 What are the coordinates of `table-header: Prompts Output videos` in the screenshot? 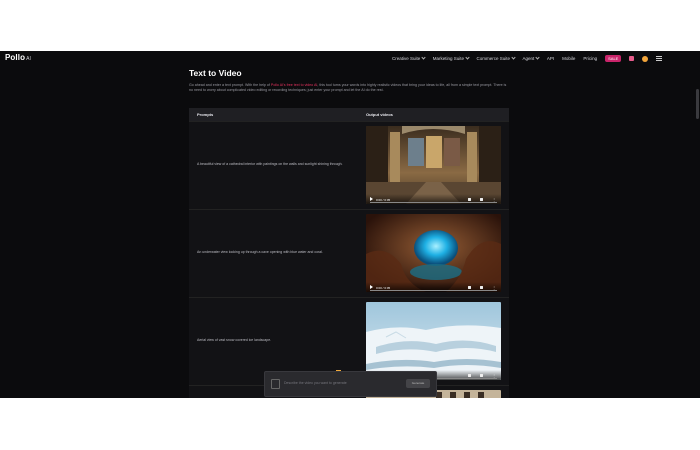 It's located at (349, 114).